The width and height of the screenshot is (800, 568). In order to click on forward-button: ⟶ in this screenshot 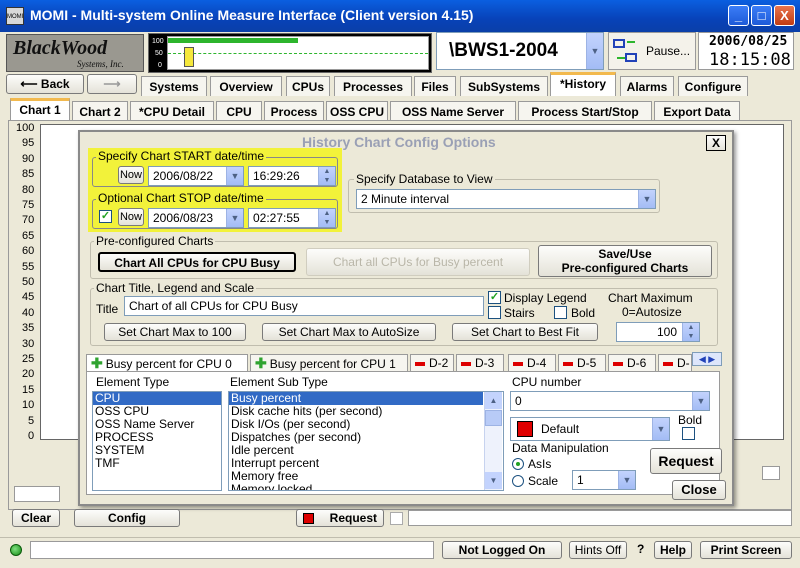, I will do `click(112, 84)`.